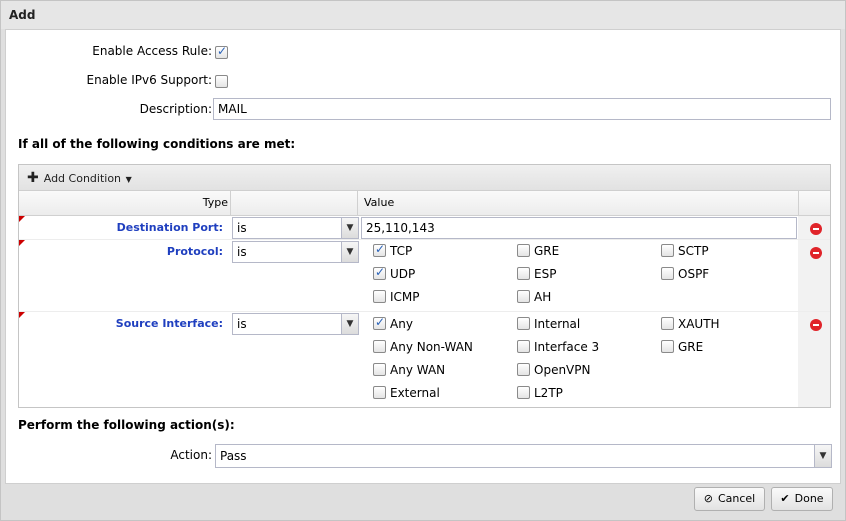 Image resolution: width=846 pixels, height=521 pixels. What do you see at coordinates (152, 51) in the screenshot?
I see `enable-access-rule-label: Enable Access Rule:` at bounding box center [152, 51].